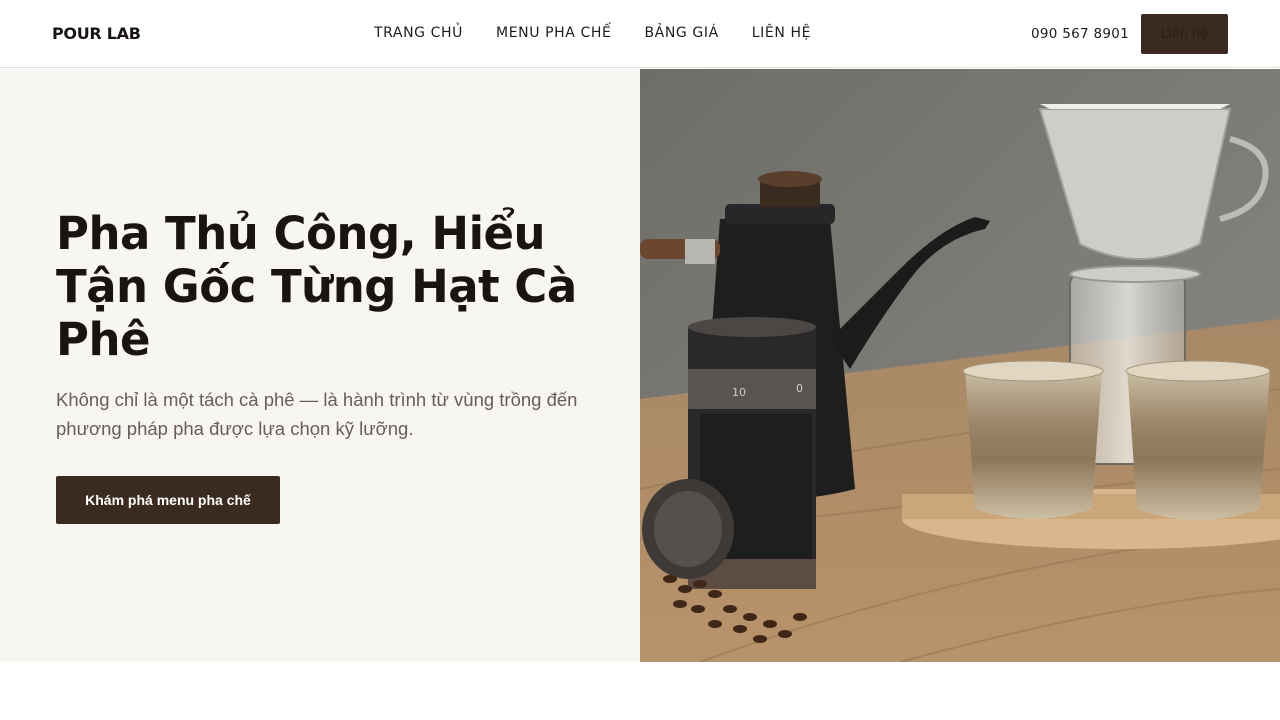 This screenshot has width=1280, height=720. Describe the element at coordinates (739, 392) in the screenshot. I see `grinder-mark-10: 10` at that location.